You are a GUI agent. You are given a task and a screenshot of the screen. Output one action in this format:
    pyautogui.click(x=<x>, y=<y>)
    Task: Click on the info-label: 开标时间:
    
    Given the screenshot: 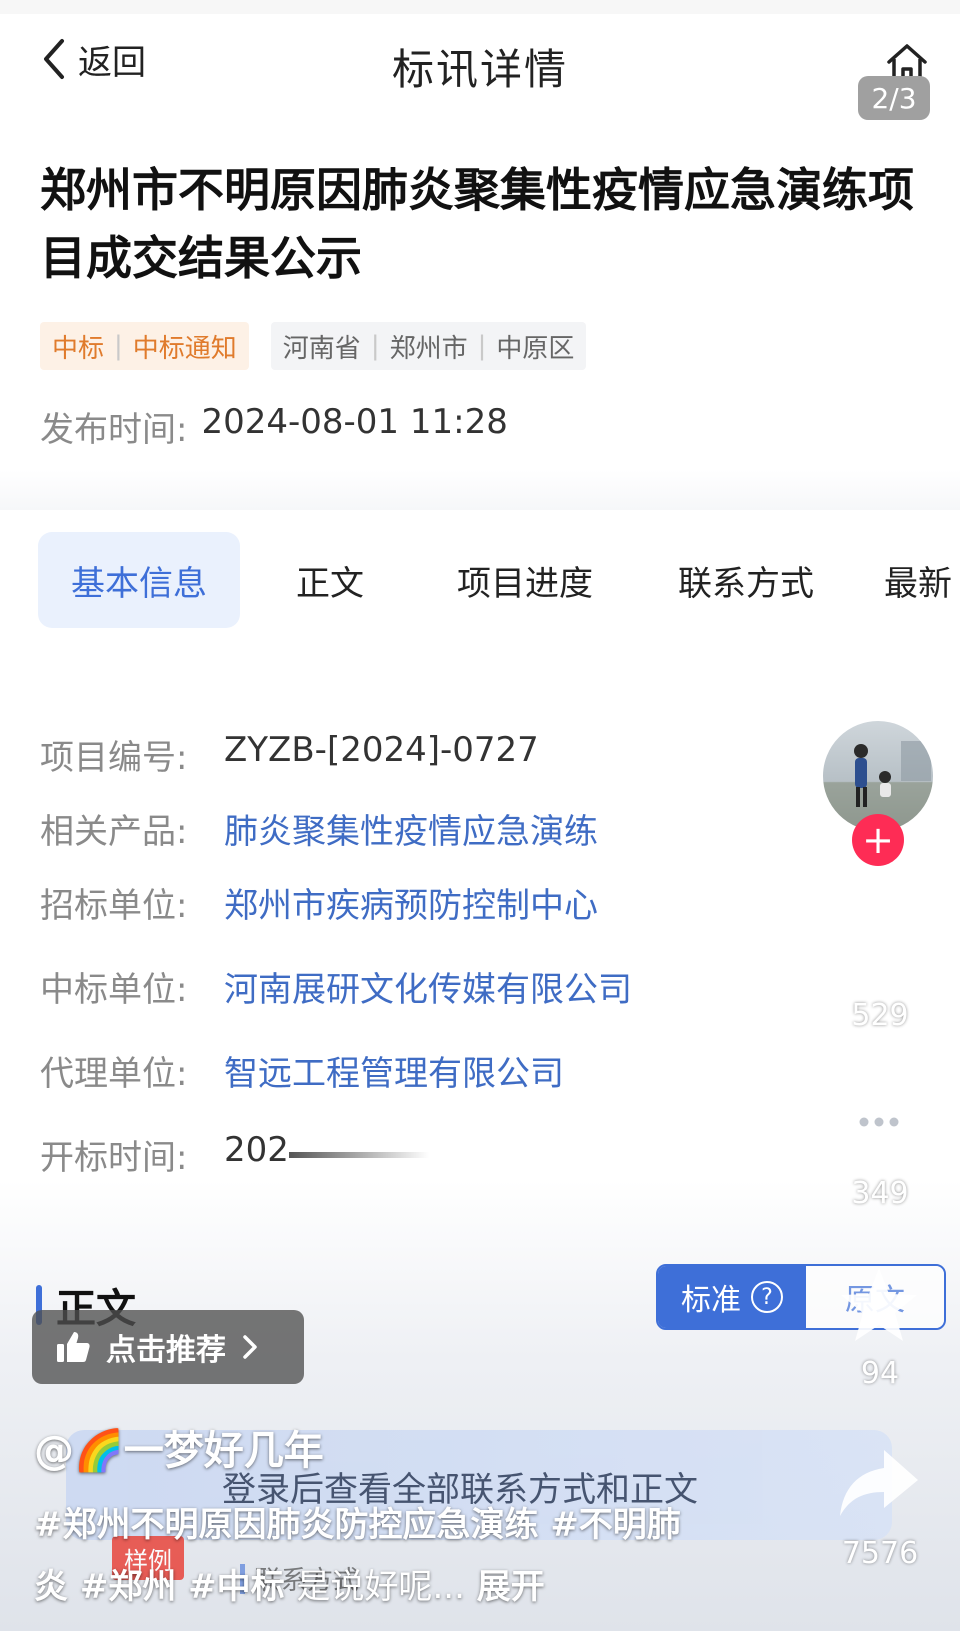 What is the action you would take?
    pyautogui.click(x=114, y=1158)
    